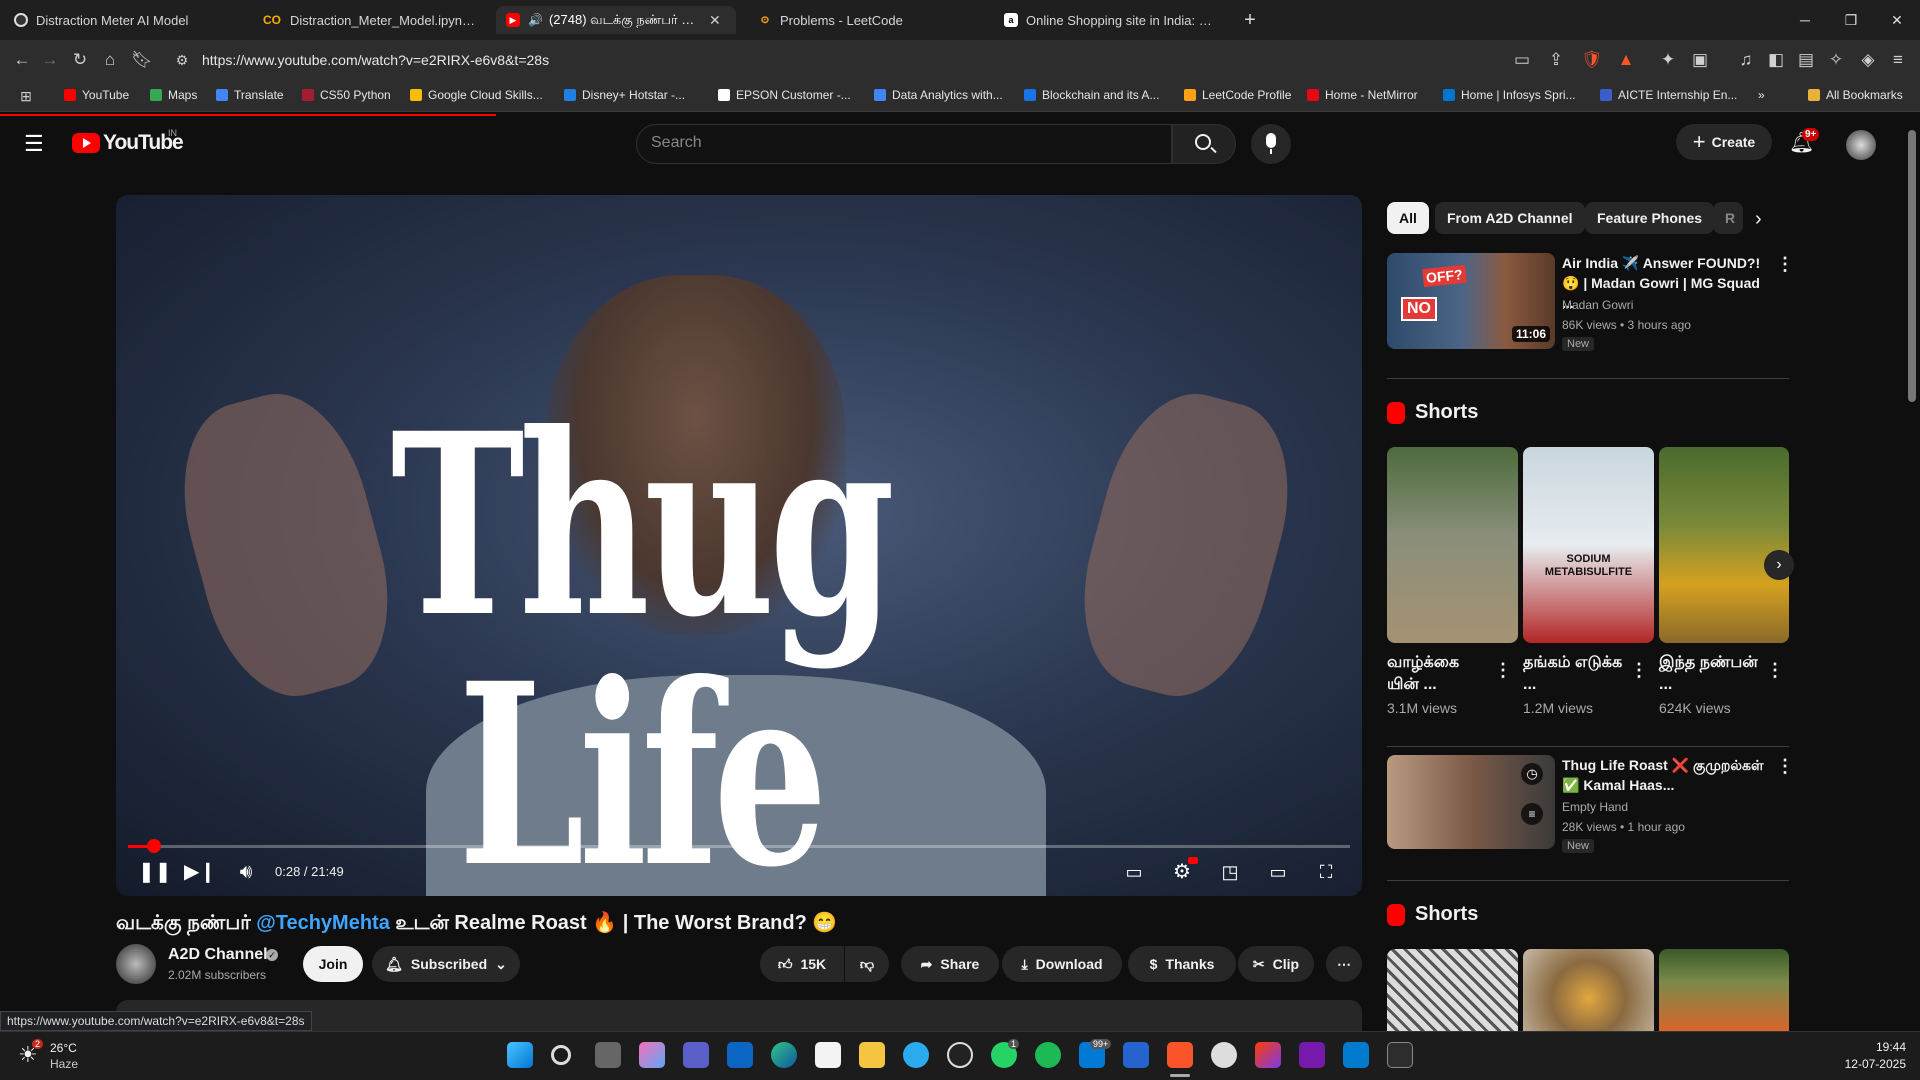  I want to click on menu-icon: ≡, so click(1898, 60).